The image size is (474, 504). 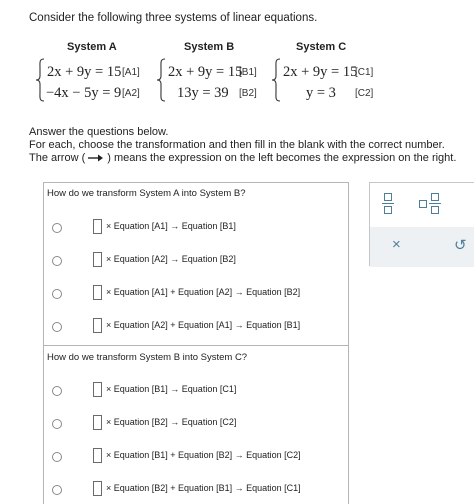 I want to click on q1-option-2: × Equation [A2] → Equation [B2], so click(x=194, y=261).